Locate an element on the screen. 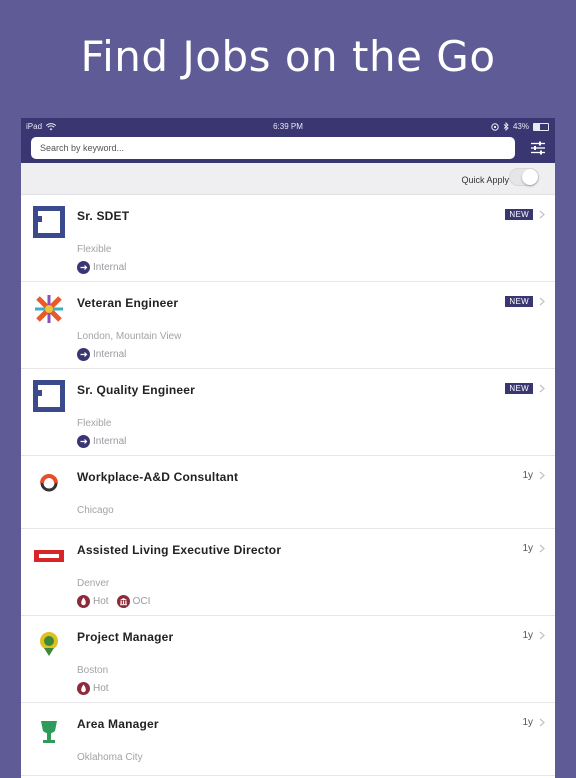 The height and width of the screenshot is (778, 576). job-row: Area Manager Oklahoma City 1y is located at coordinates (288, 739).